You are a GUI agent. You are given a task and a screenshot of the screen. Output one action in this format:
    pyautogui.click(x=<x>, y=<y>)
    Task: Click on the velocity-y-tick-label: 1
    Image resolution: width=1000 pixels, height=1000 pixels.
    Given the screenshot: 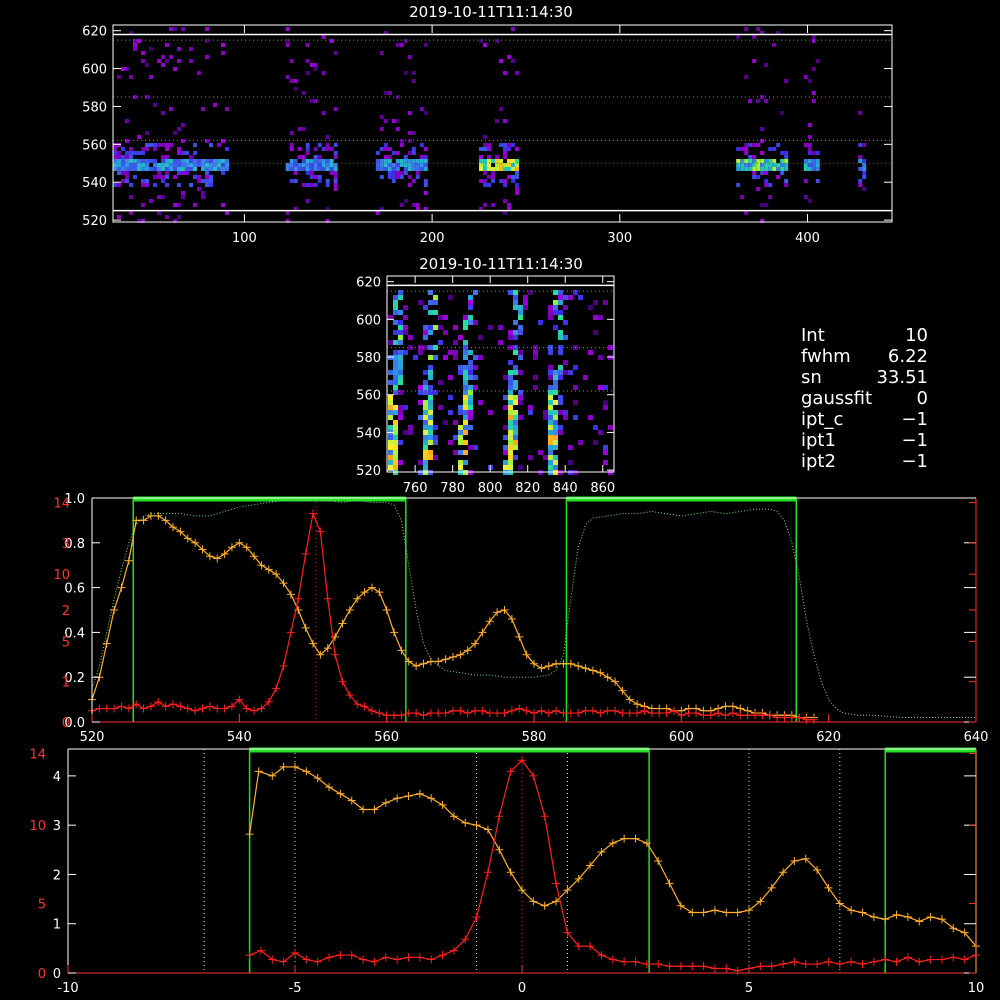 What is the action you would take?
    pyautogui.click(x=57, y=925)
    